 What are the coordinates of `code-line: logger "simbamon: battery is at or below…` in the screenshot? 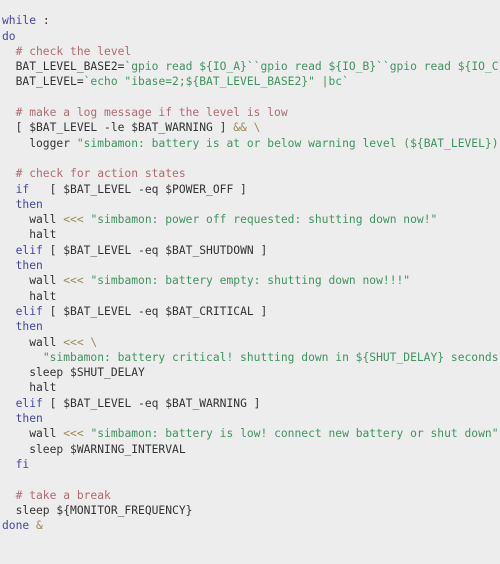 It's located at (251, 143).